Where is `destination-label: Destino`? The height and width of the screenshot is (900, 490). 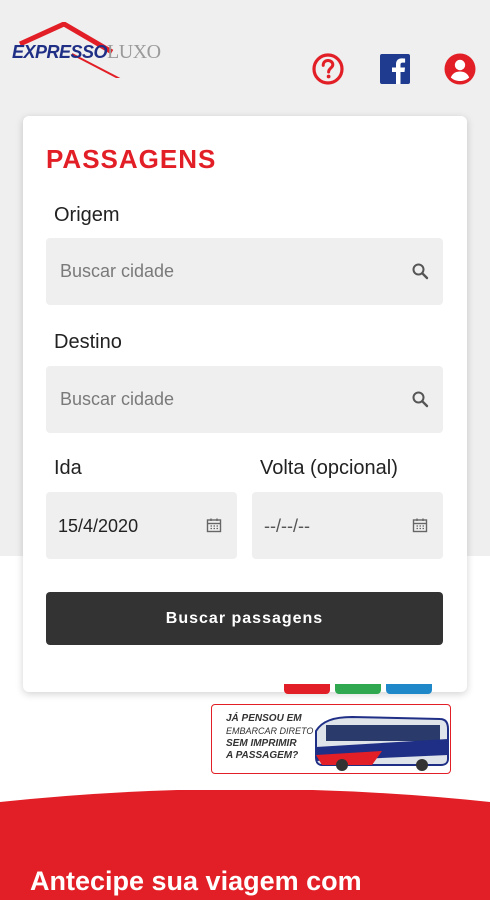
destination-label: Destino is located at coordinates (88, 342).